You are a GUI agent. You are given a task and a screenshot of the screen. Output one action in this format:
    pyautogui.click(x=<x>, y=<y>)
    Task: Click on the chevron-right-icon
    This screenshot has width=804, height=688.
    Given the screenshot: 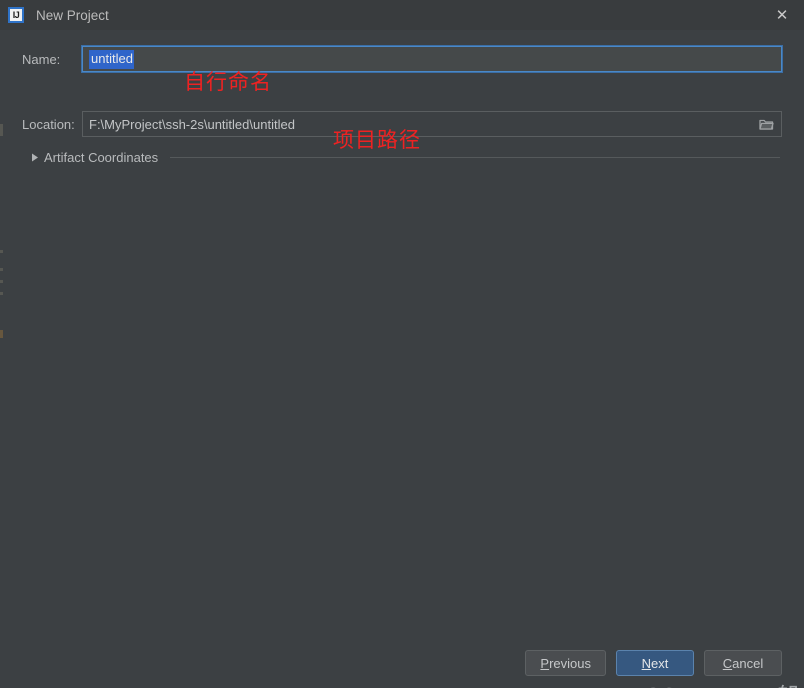 What is the action you would take?
    pyautogui.click(x=35, y=157)
    